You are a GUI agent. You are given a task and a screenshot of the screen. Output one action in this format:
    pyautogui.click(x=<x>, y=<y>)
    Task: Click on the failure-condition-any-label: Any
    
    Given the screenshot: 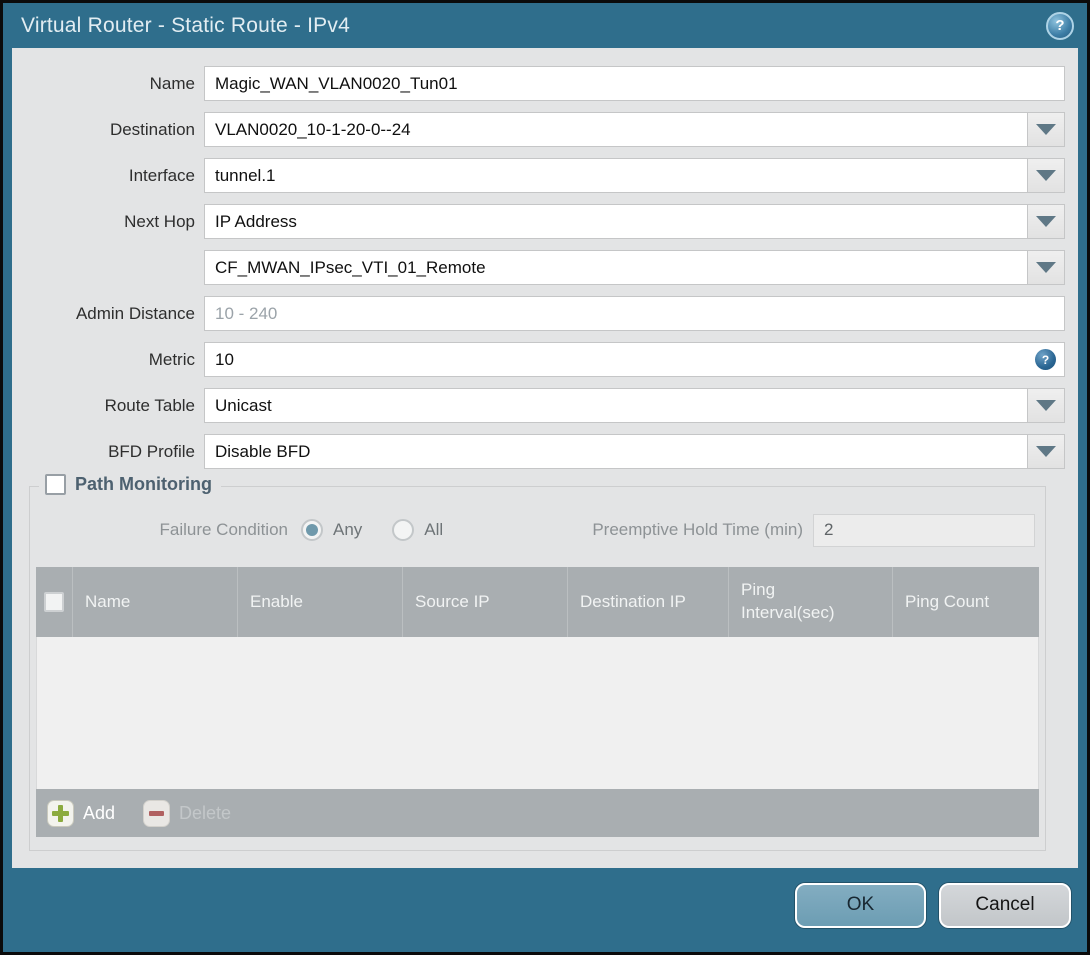 What is the action you would take?
    pyautogui.click(x=348, y=529)
    